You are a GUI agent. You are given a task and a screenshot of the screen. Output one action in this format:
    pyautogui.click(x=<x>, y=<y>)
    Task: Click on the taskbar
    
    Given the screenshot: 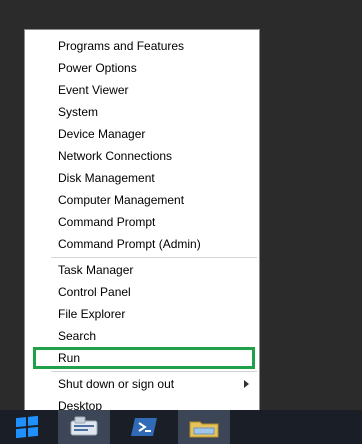 What is the action you would take?
    pyautogui.click(x=181, y=427)
    